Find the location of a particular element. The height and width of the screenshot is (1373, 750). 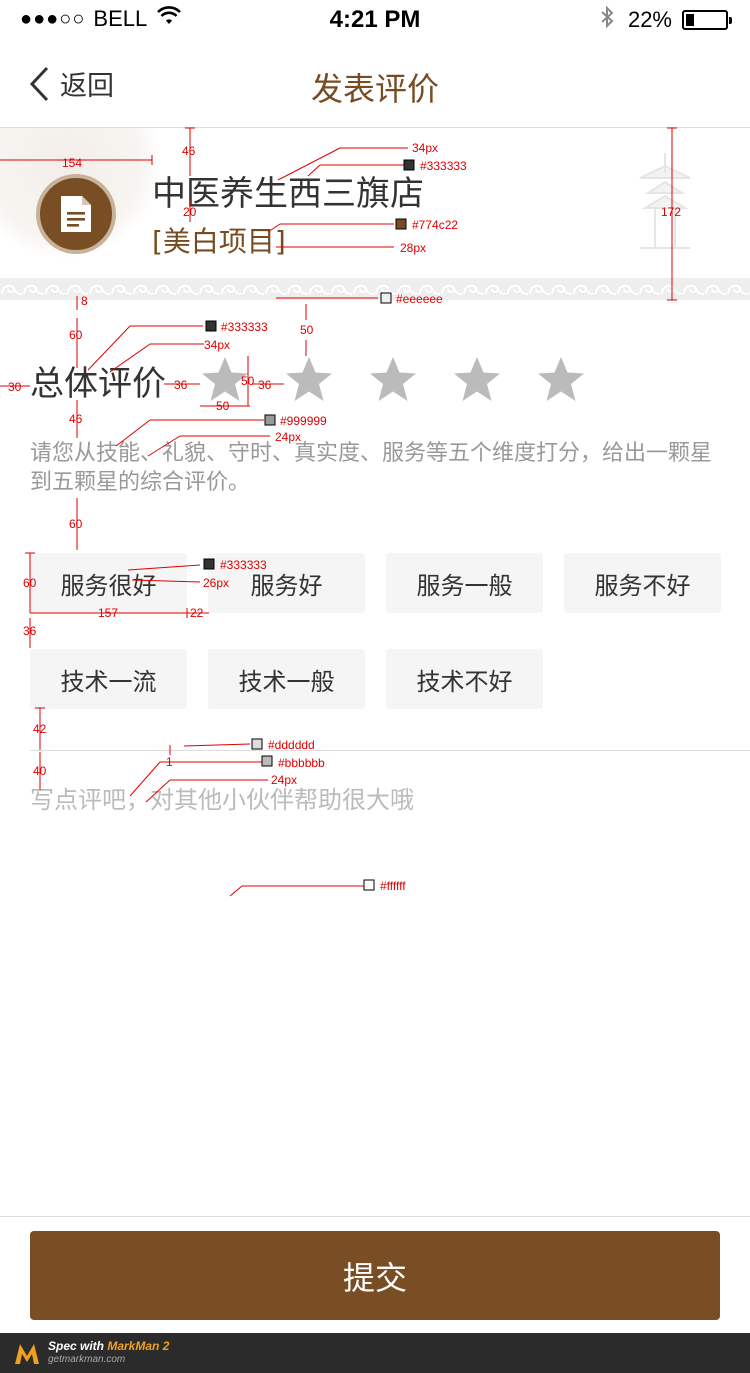

spec-label: 34px is located at coordinates (217, 345).